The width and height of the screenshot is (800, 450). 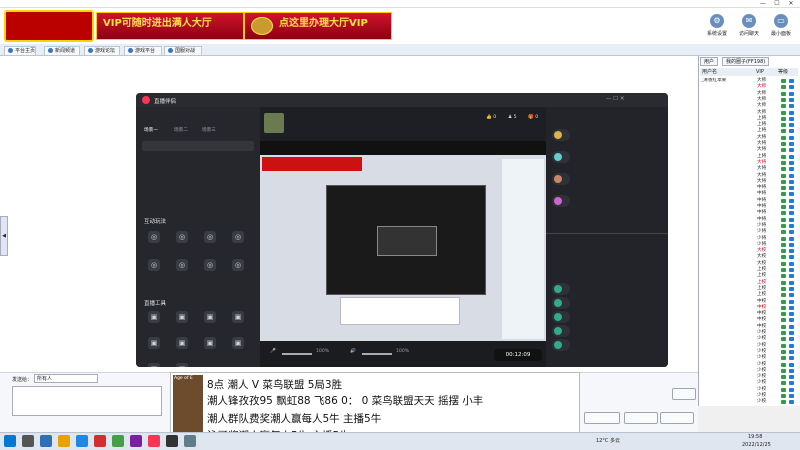 I want to click on settings-button, so click(x=602, y=418).